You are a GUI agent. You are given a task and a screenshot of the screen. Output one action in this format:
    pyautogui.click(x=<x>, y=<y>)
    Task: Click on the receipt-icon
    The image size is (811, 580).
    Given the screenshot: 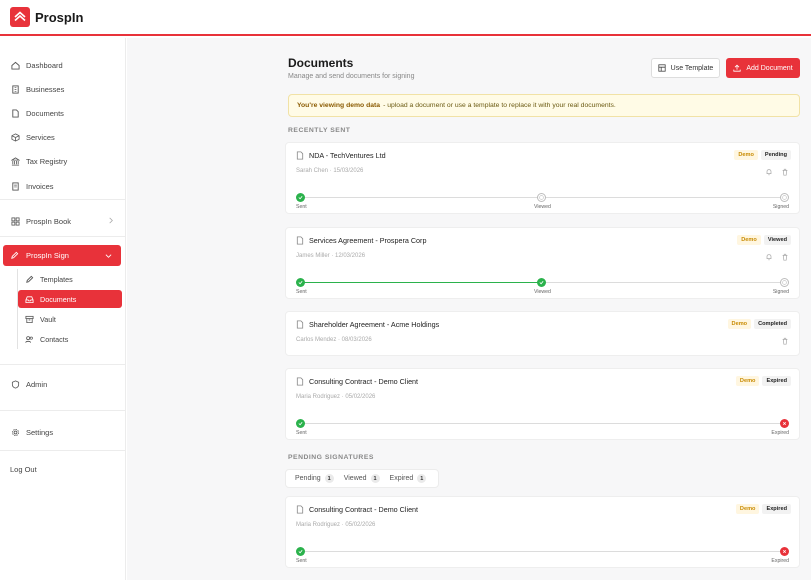 What is the action you would take?
    pyautogui.click(x=15, y=186)
    